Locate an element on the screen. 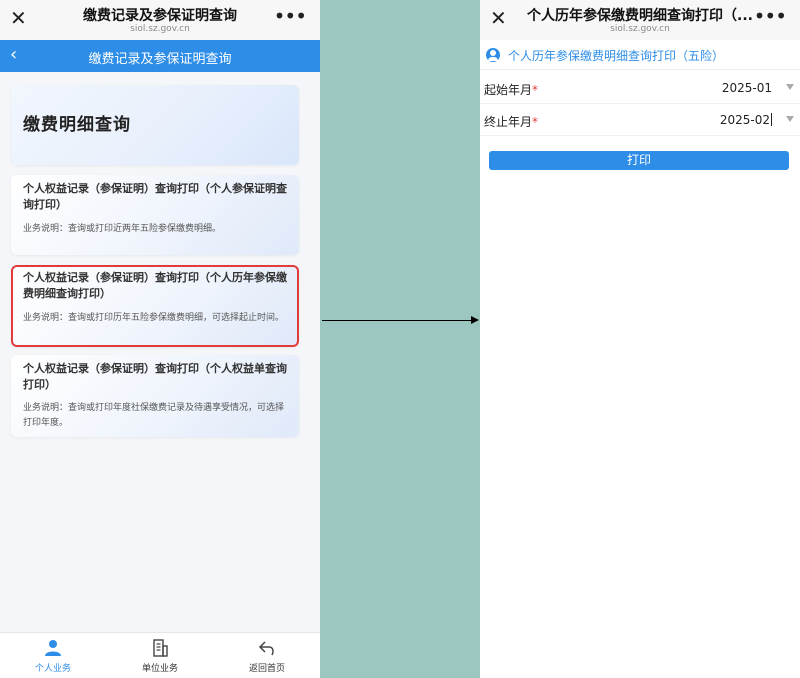  header-title: 缴费记录及参保证明查询 is located at coordinates (160, 59).